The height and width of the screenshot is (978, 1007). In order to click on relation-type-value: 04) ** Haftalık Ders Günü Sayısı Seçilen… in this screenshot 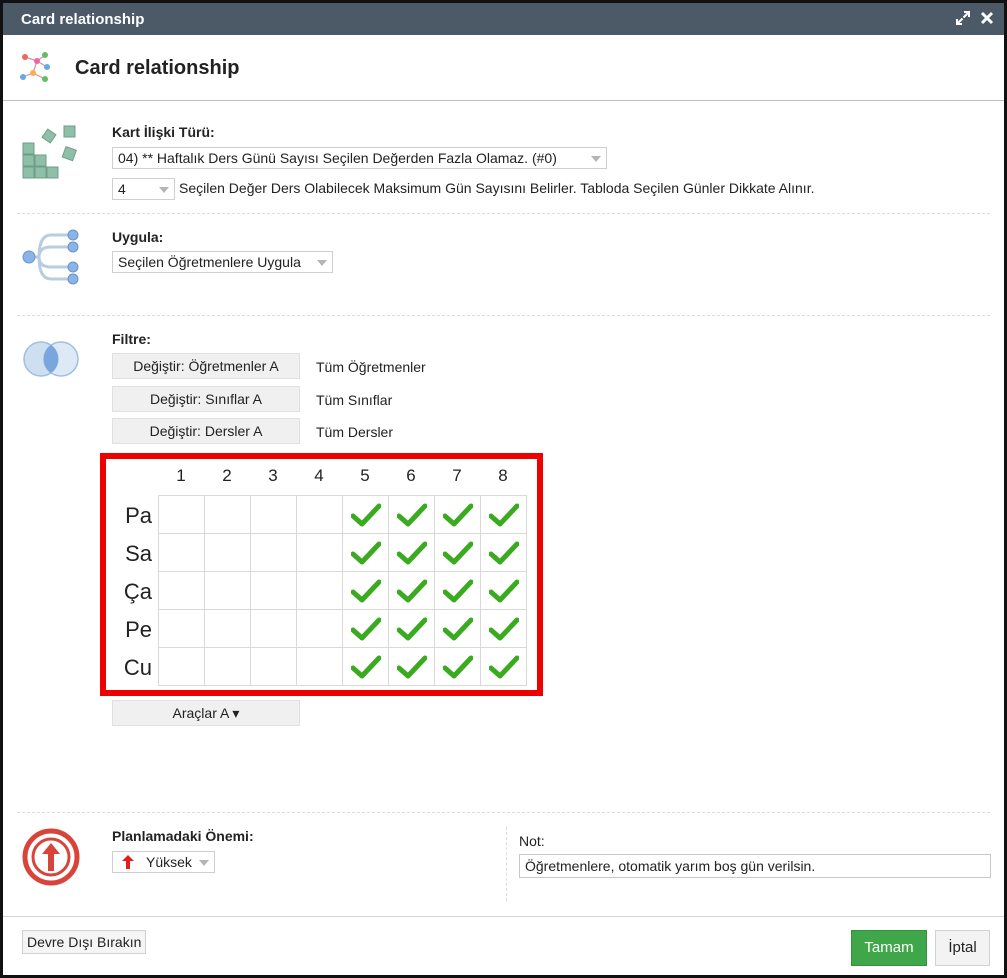, I will do `click(337, 158)`.